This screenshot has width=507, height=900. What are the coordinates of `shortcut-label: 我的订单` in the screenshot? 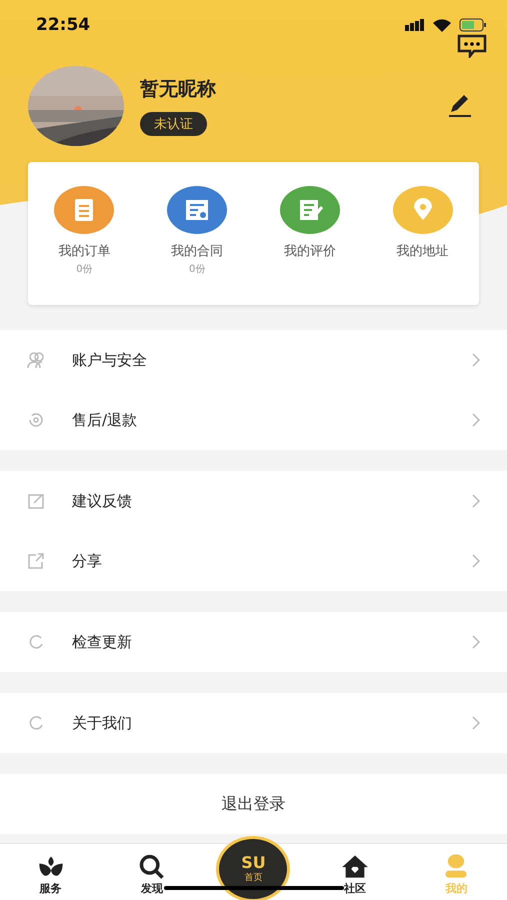 It's located at (84, 251).